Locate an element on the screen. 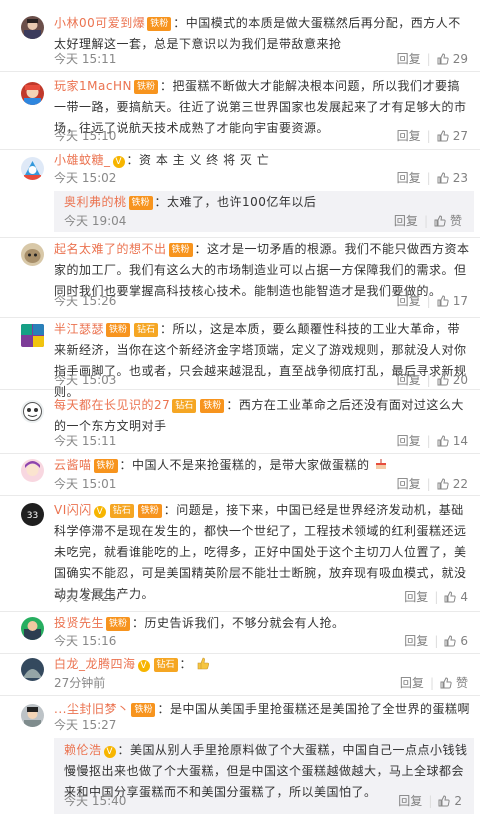 This screenshot has width=480, height=818. like-button: 2 is located at coordinates (450, 801).